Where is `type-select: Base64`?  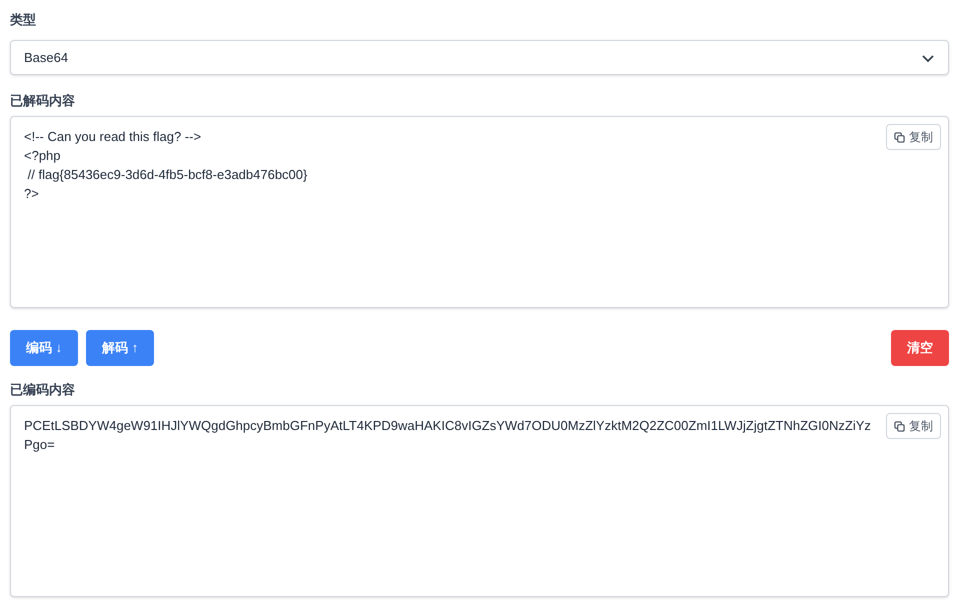
type-select: Base64 is located at coordinates (479, 57).